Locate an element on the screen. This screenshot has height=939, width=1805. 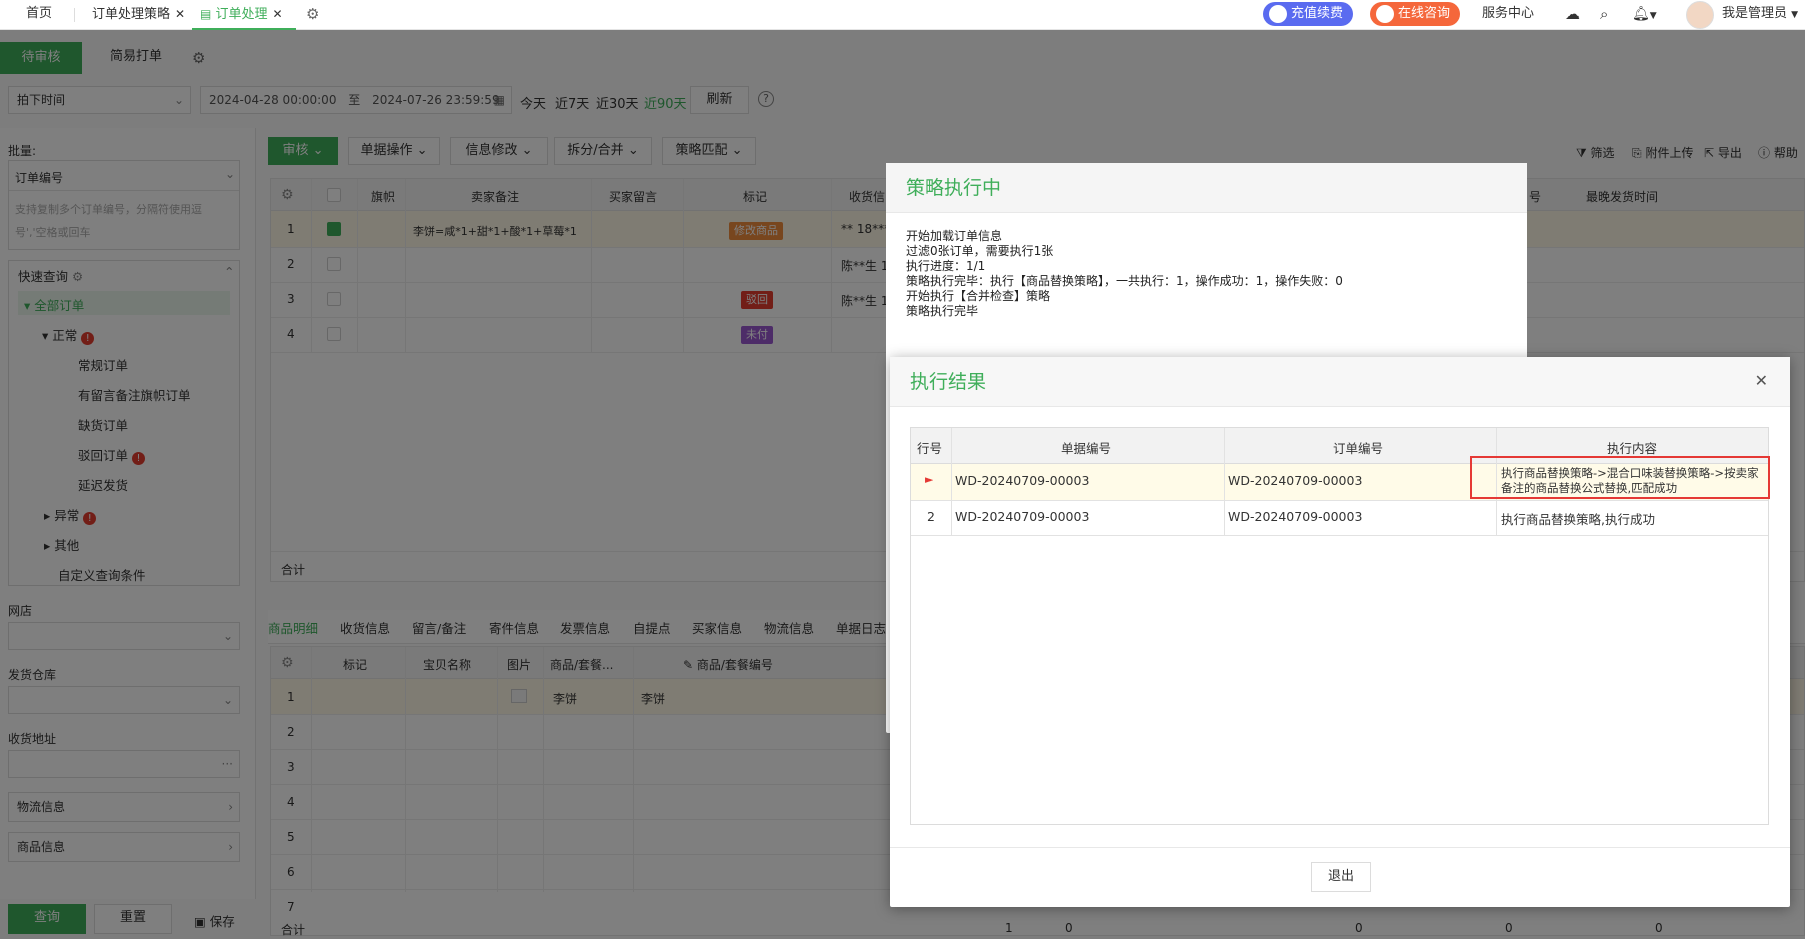
user-menu: 我是管理员 ▼ is located at coordinates (1760, 15).